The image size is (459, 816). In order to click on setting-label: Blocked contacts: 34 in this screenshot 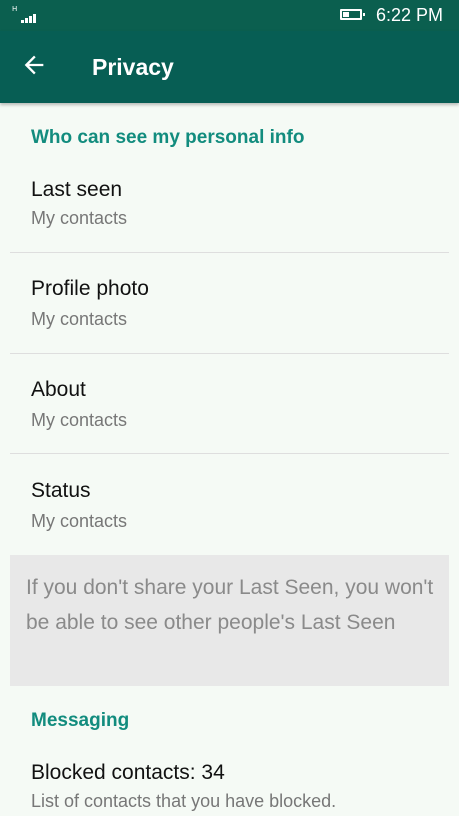, I will do `click(128, 772)`.